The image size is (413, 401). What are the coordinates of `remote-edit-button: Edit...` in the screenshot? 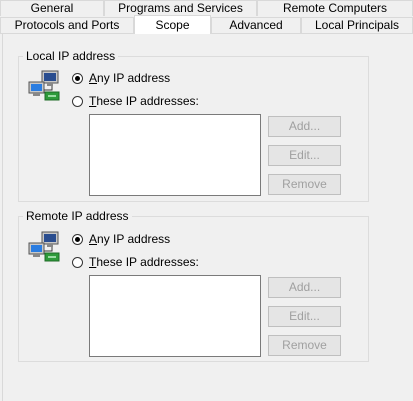 It's located at (304, 316).